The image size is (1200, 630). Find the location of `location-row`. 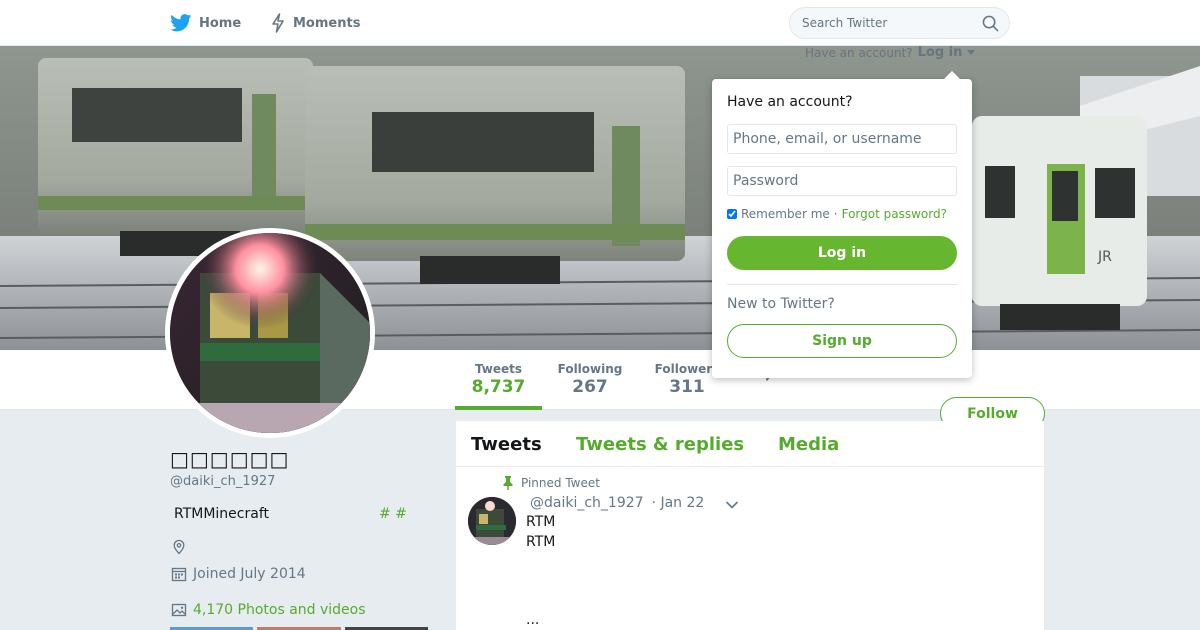

location-row is located at coordinates (182, 547).